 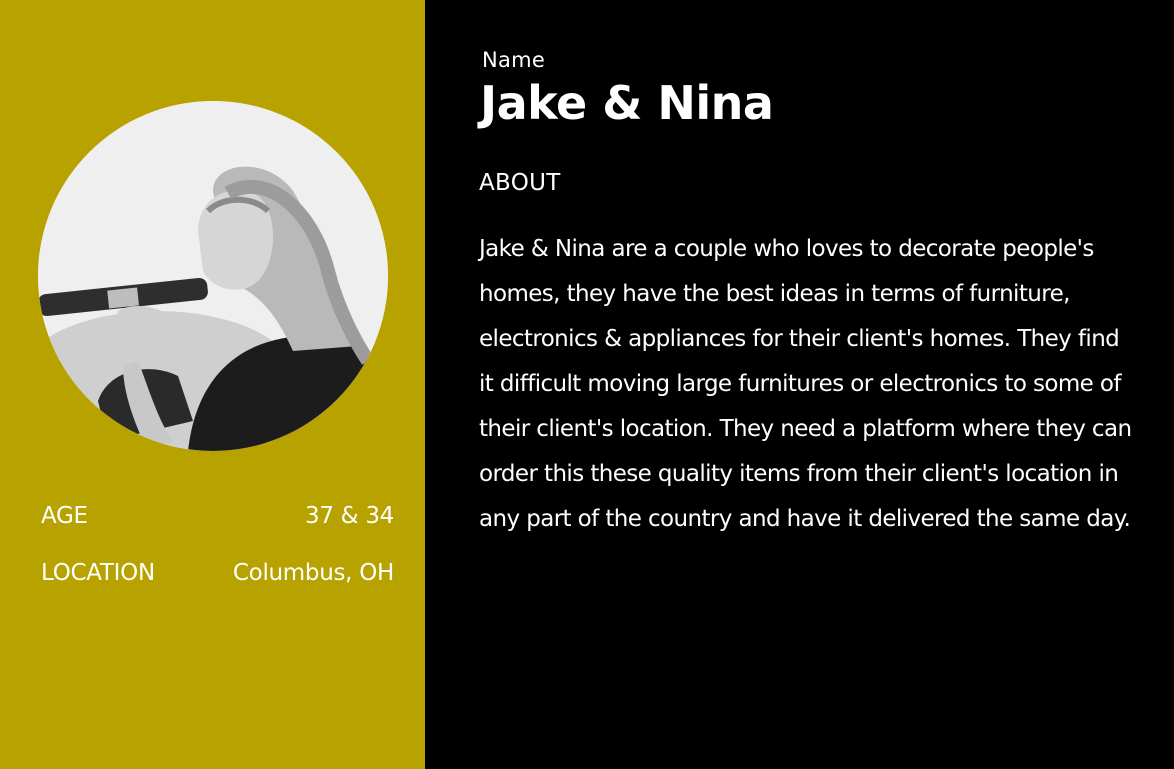 What do you see at coordinates (98, 573) in the screenshot?
I see `location-label: LOCATION` at bounding box center [98, 573].